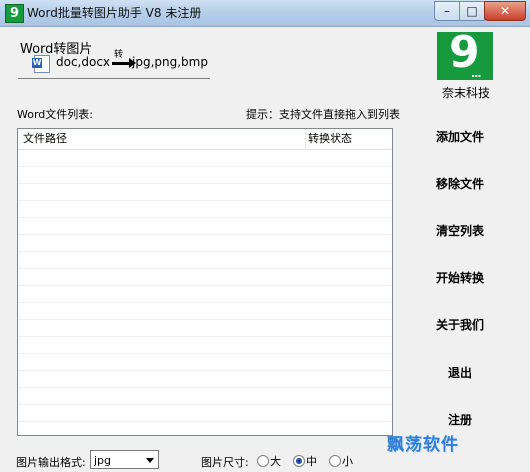  Describe the element at coordinates (347, 461) in the screenshot. I see `size-label-small: 小` at that location.